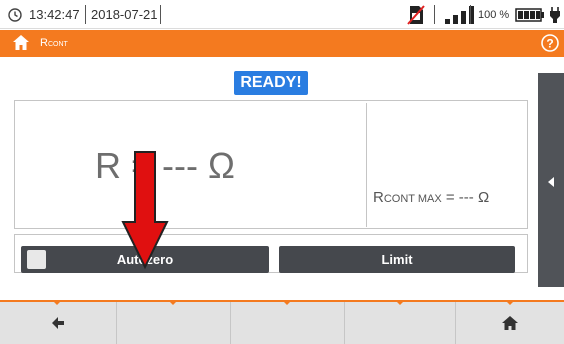 This screenshot has width=564, height=344. What do you see at coordinates (431, 197) in the screenshot?
I see `max-result: RCONT MAX = --- Ω` at bounding box center [431, 197].